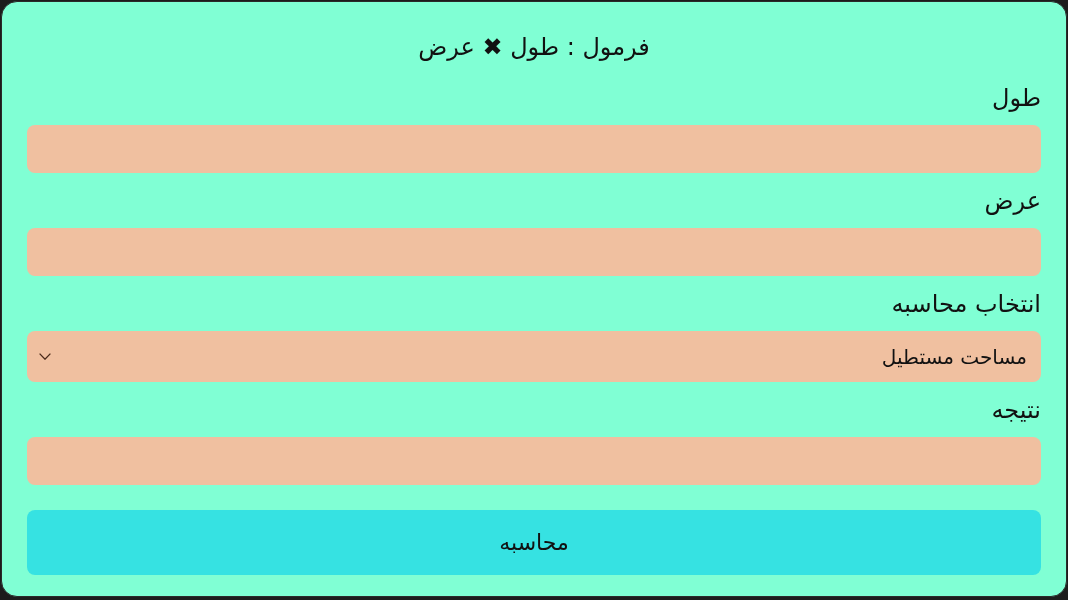  What do you see at coordinates (966, 304) in the screenshot?
I see `field-label: انتخاب محاسبه` at bounding box center [966, 304].